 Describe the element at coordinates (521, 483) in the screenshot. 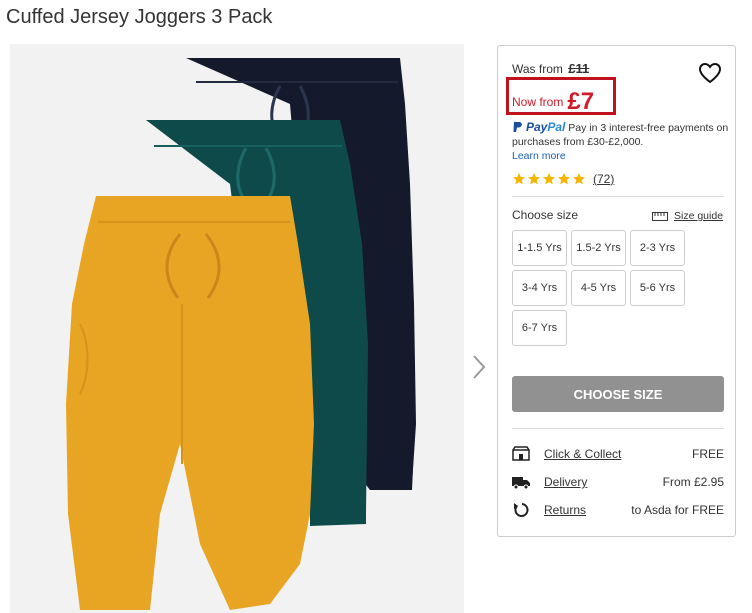

I see `truck-icon` at that location.